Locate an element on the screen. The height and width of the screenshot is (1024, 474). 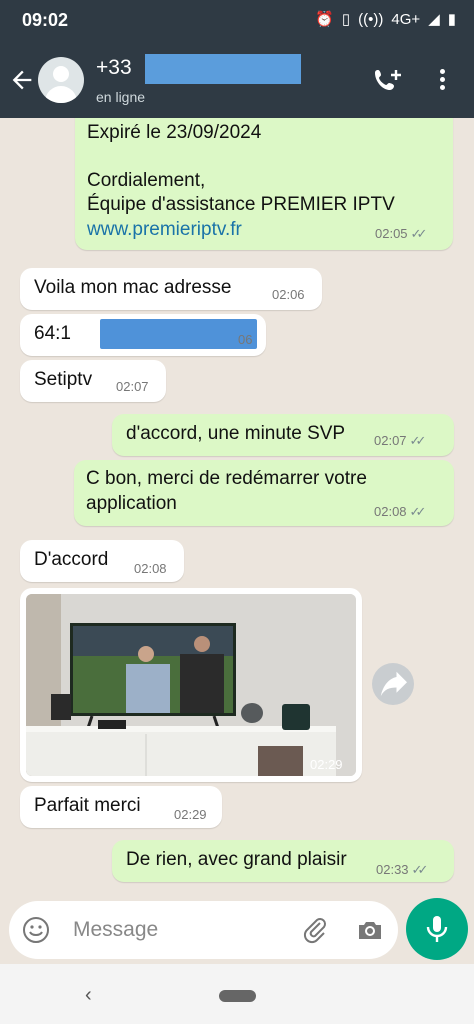
back-arrow-icon is located at coordinates (22, 80).